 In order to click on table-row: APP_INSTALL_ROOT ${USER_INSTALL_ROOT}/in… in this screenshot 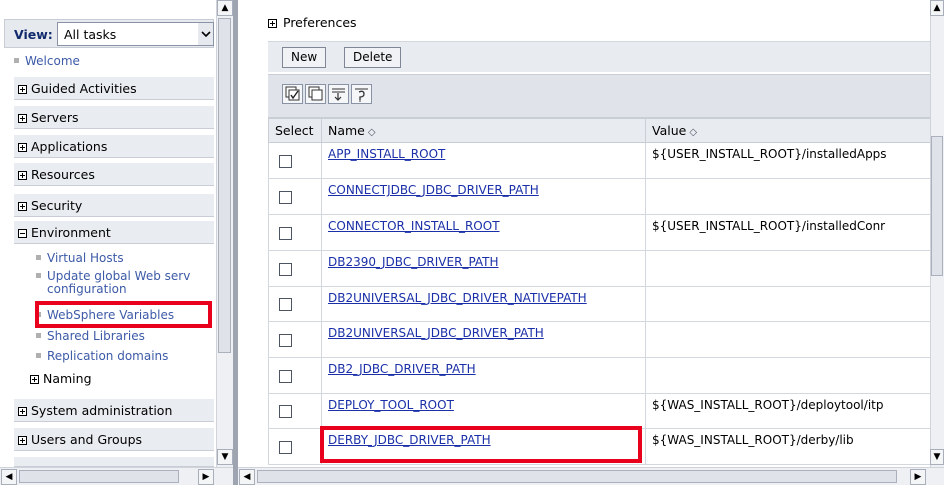, I will do `click(599, 160)`.